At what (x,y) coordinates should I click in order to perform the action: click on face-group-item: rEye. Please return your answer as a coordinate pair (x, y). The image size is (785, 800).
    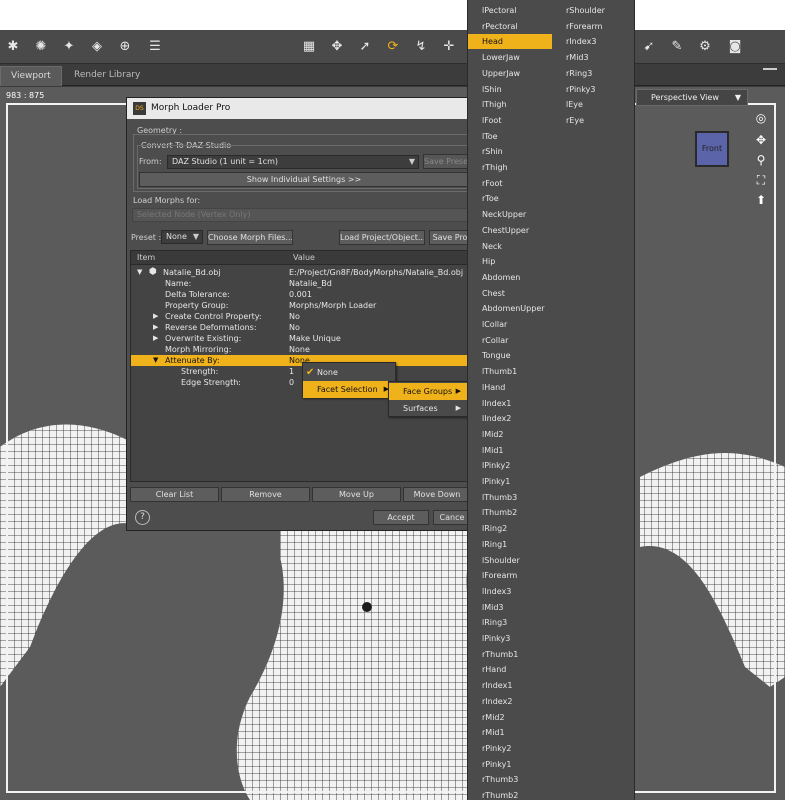
    Looking at the image, I should click on (594, 120).